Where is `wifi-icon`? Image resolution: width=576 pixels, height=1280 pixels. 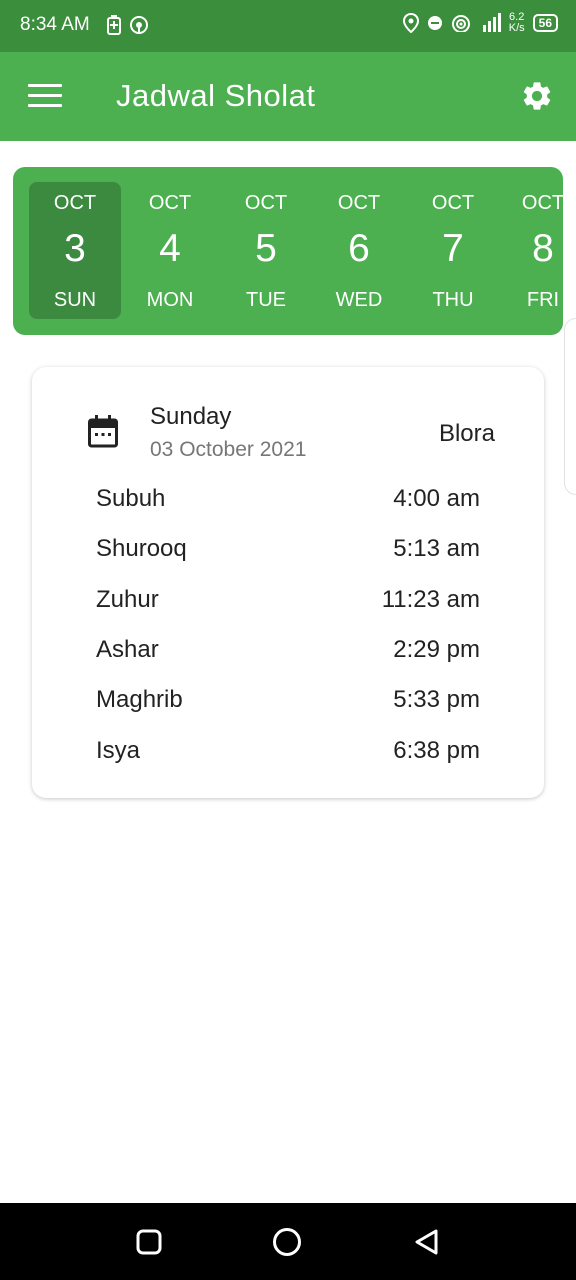 wifi-icon is located at coordinates (460, 23).